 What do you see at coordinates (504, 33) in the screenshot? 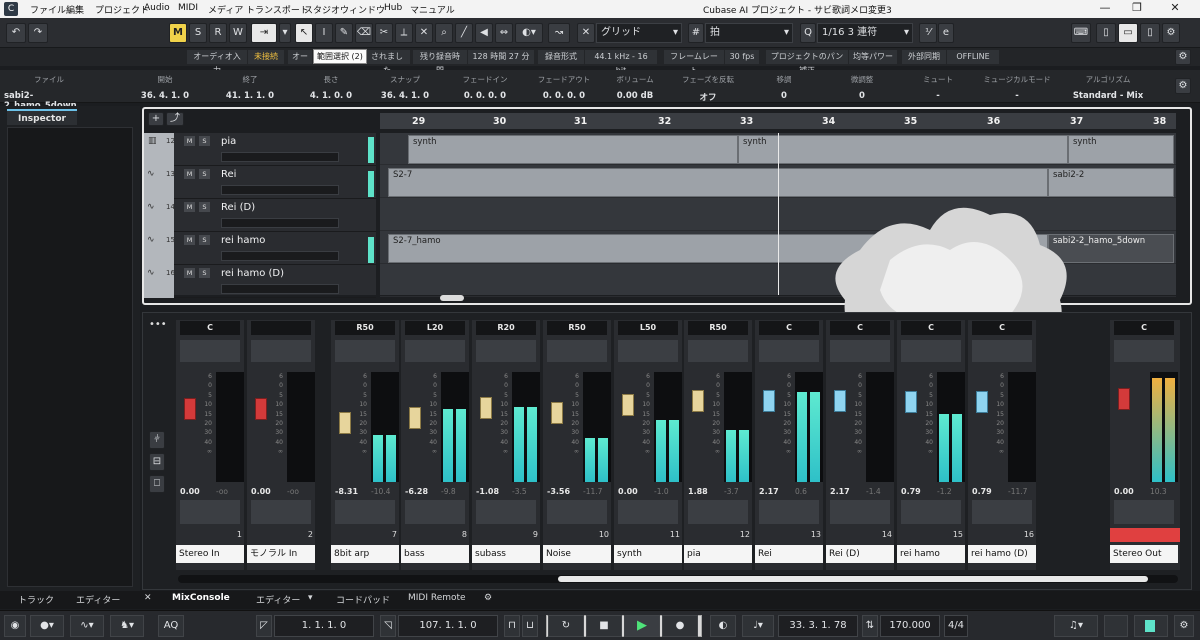
I see `comp-icon: ⇔` at bounding box center [504, 33].